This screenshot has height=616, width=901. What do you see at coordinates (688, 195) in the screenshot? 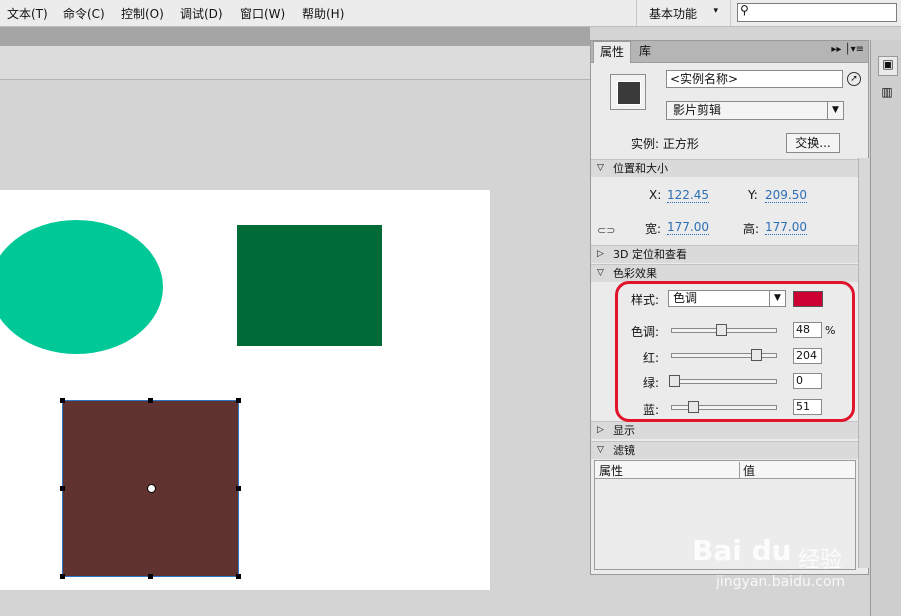
I see `x-value: 122.45` at bounding box center [688, 195].